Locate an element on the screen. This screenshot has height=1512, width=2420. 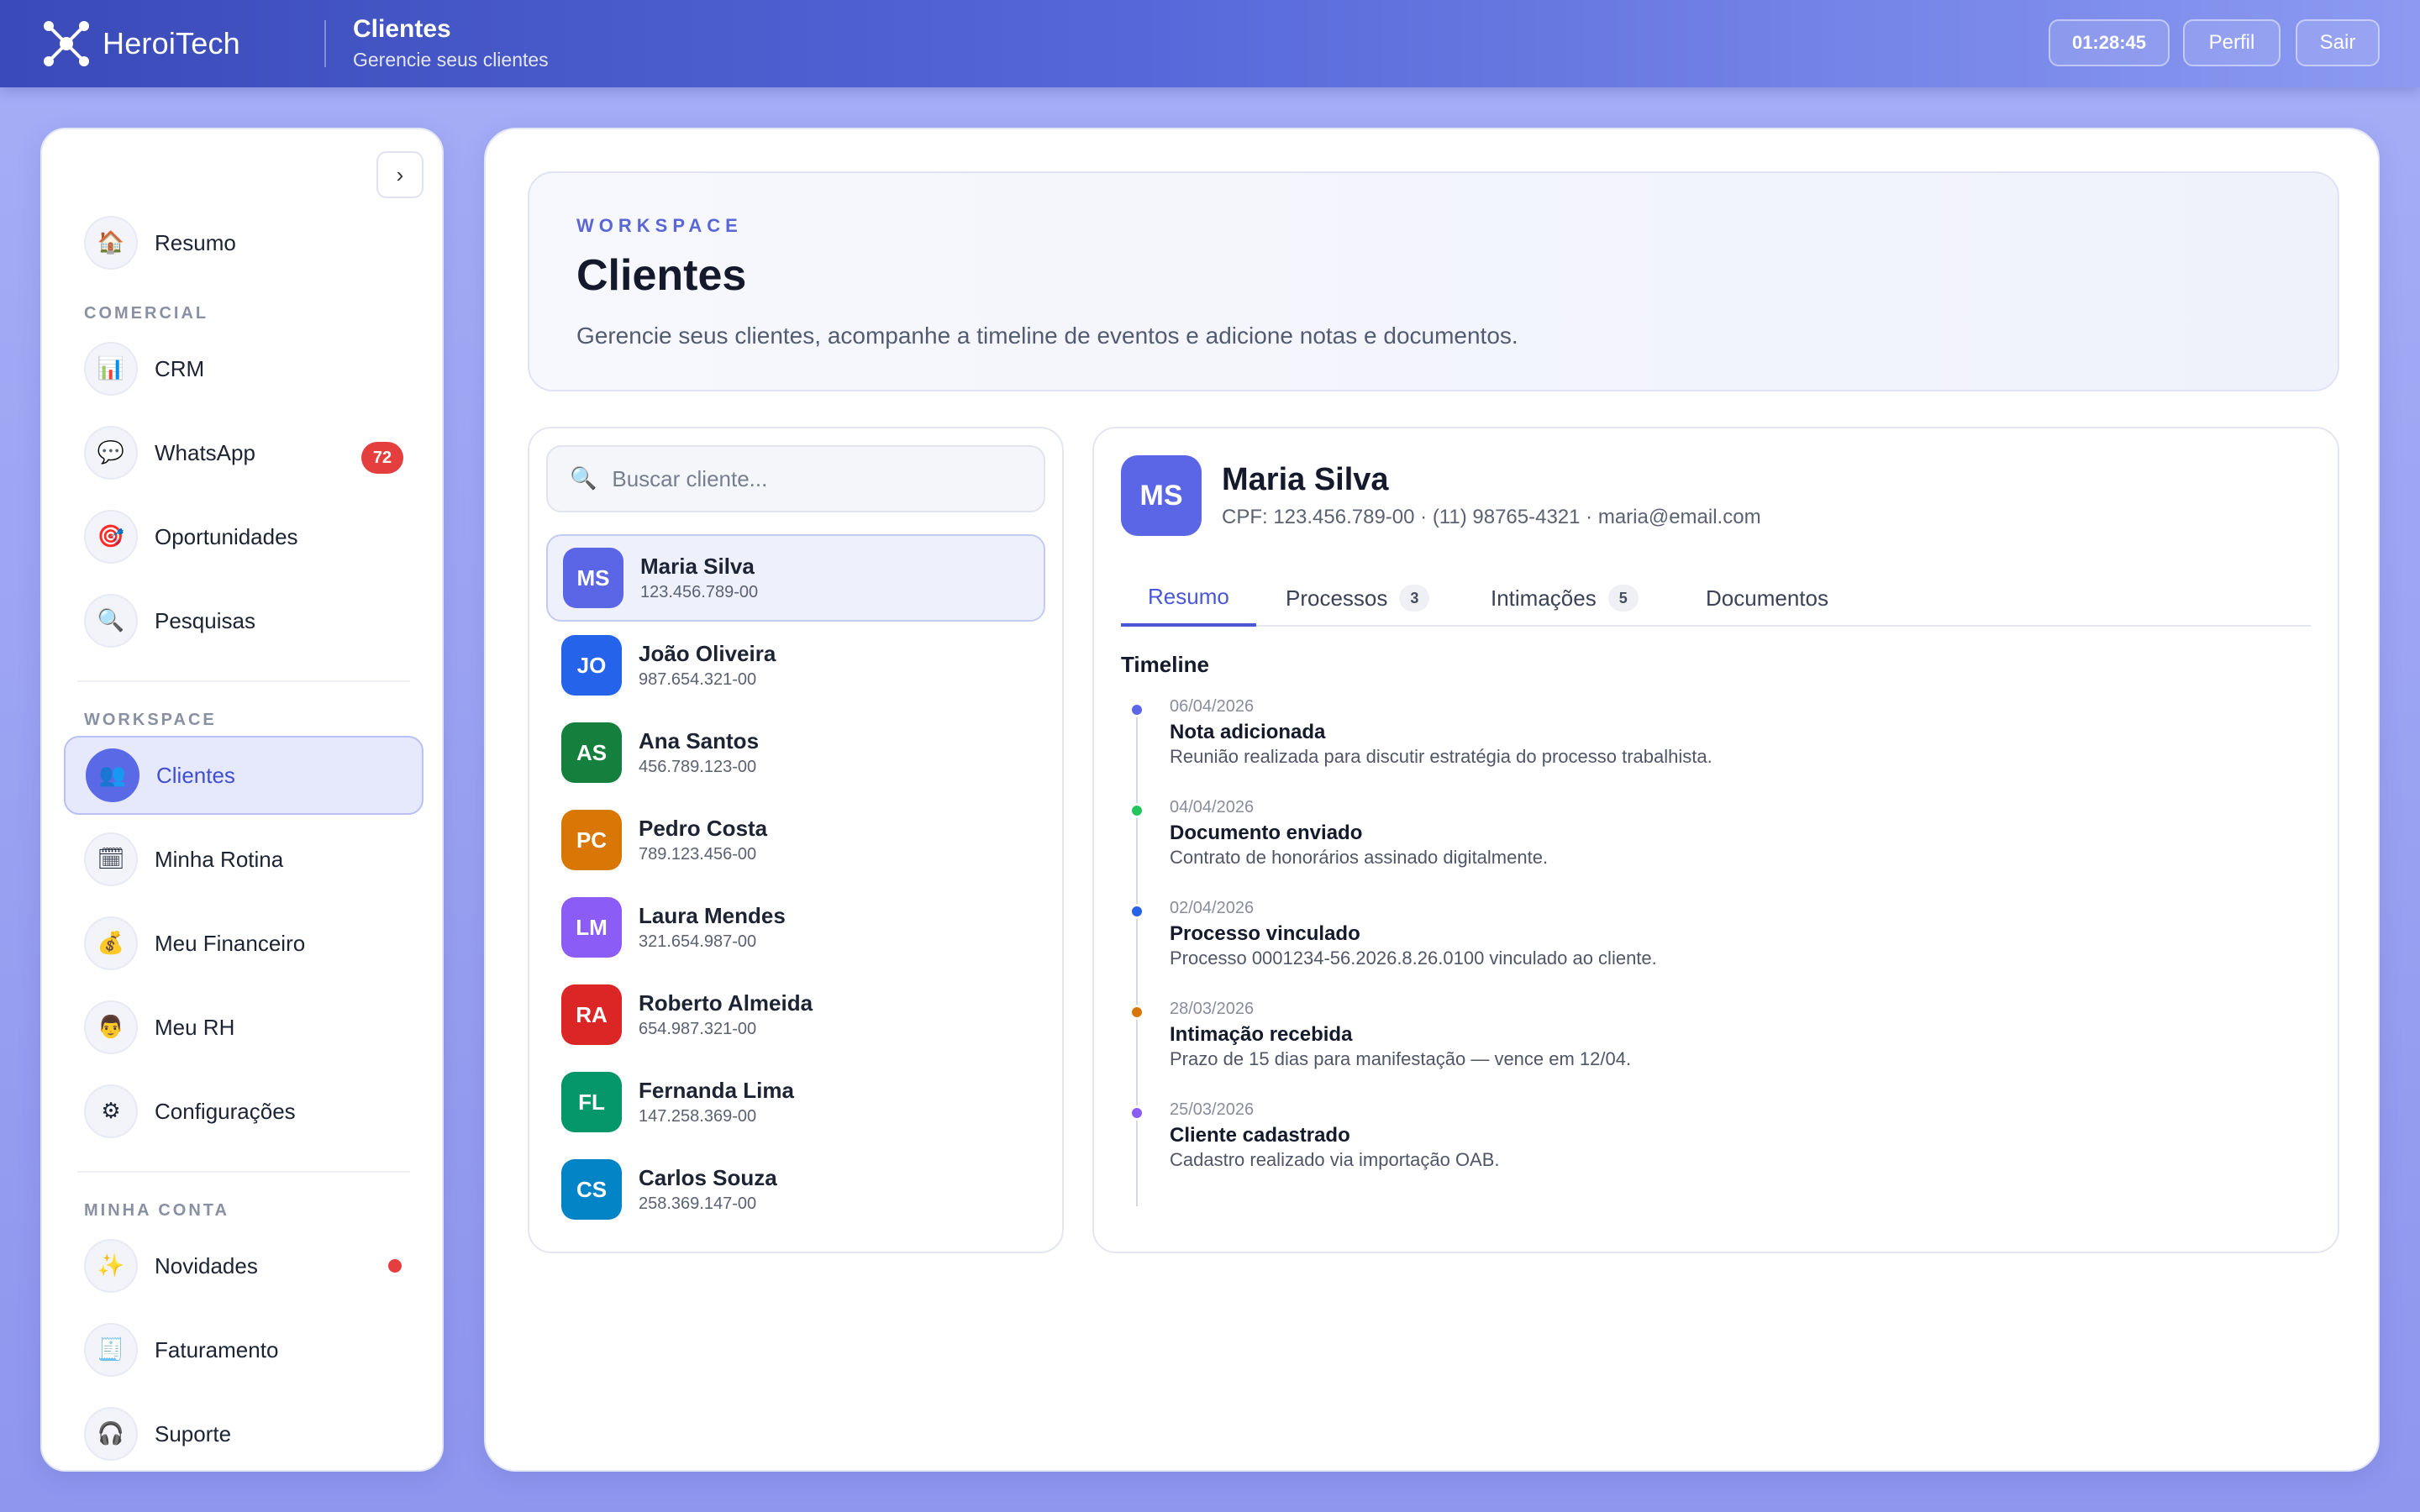
sidebar-item-label: Resumo is located at coordinates (195, 242).